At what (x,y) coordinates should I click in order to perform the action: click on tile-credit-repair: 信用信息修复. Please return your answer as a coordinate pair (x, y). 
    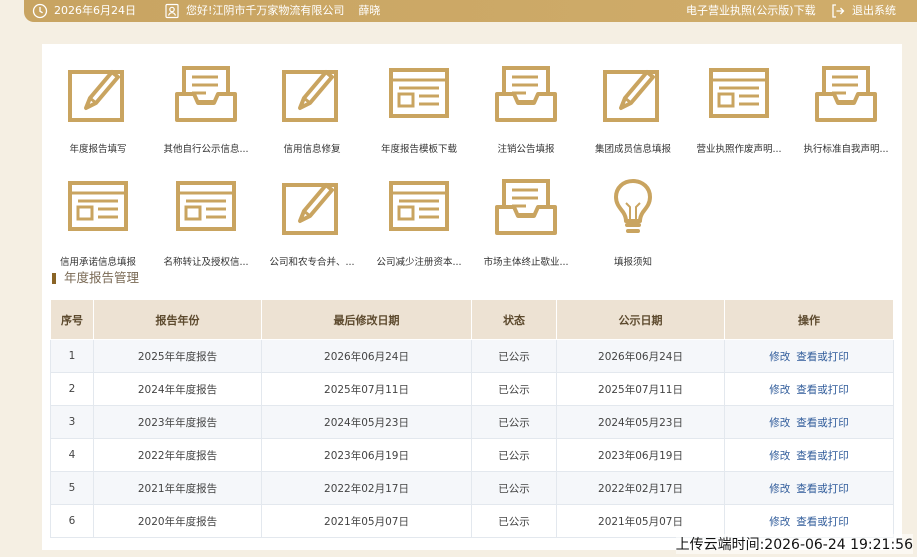
    Looking at the image, I should click on (312, 109).